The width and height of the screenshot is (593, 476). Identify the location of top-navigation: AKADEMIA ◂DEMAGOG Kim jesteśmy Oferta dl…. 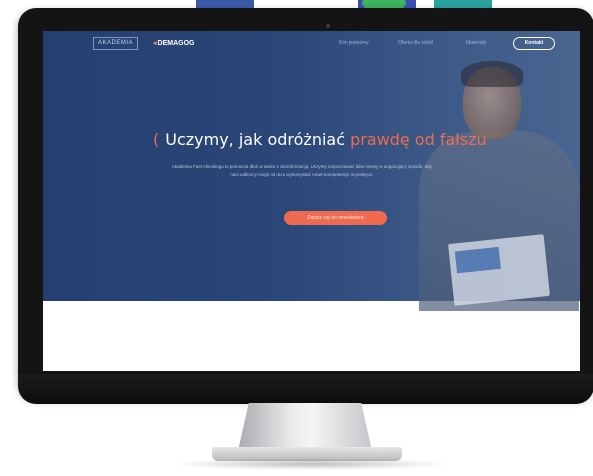
(311, 44).